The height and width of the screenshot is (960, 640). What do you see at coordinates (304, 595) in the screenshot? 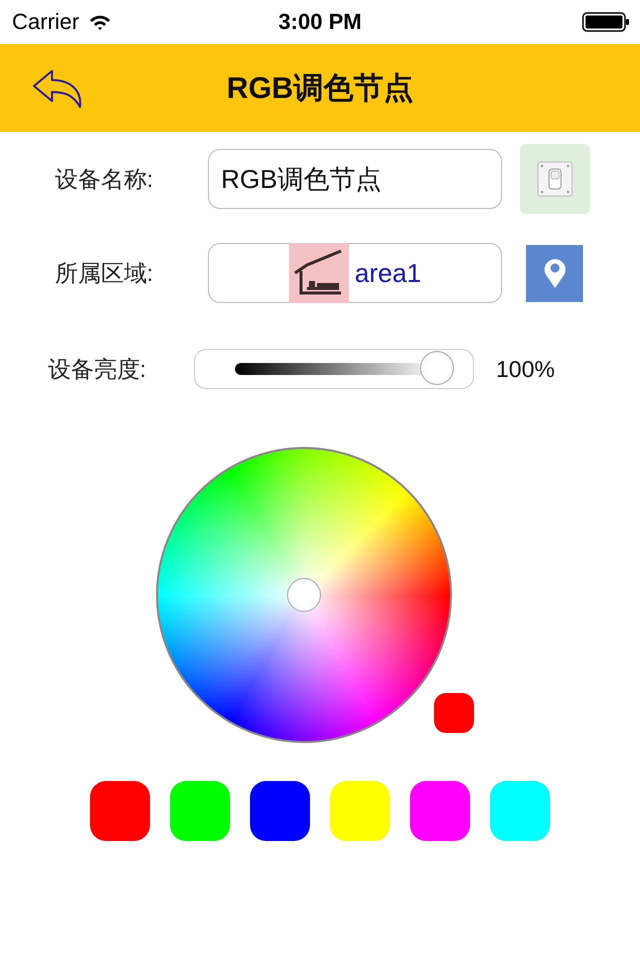
I see `wheel-handle` at bounding box center [304, 595].